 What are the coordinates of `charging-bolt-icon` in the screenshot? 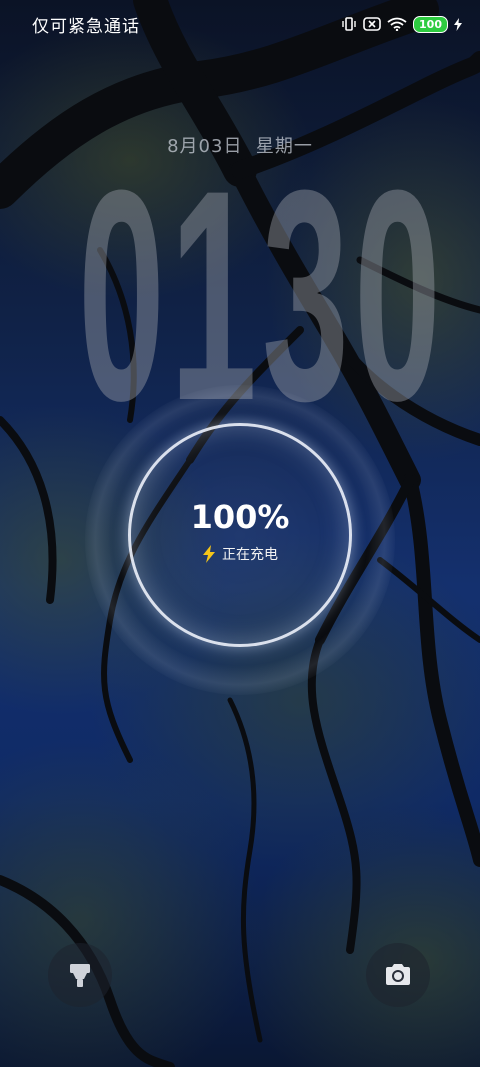 It's located at (458, 24).